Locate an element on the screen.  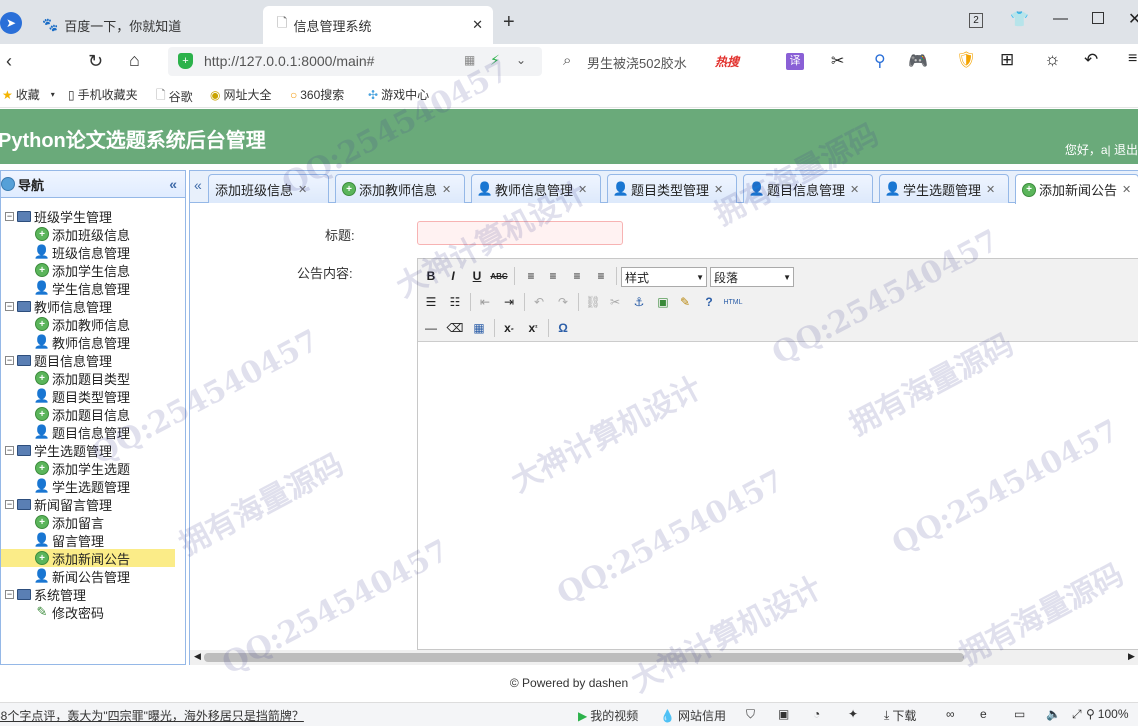
bold-button: B is located at coordinates (431, 276).